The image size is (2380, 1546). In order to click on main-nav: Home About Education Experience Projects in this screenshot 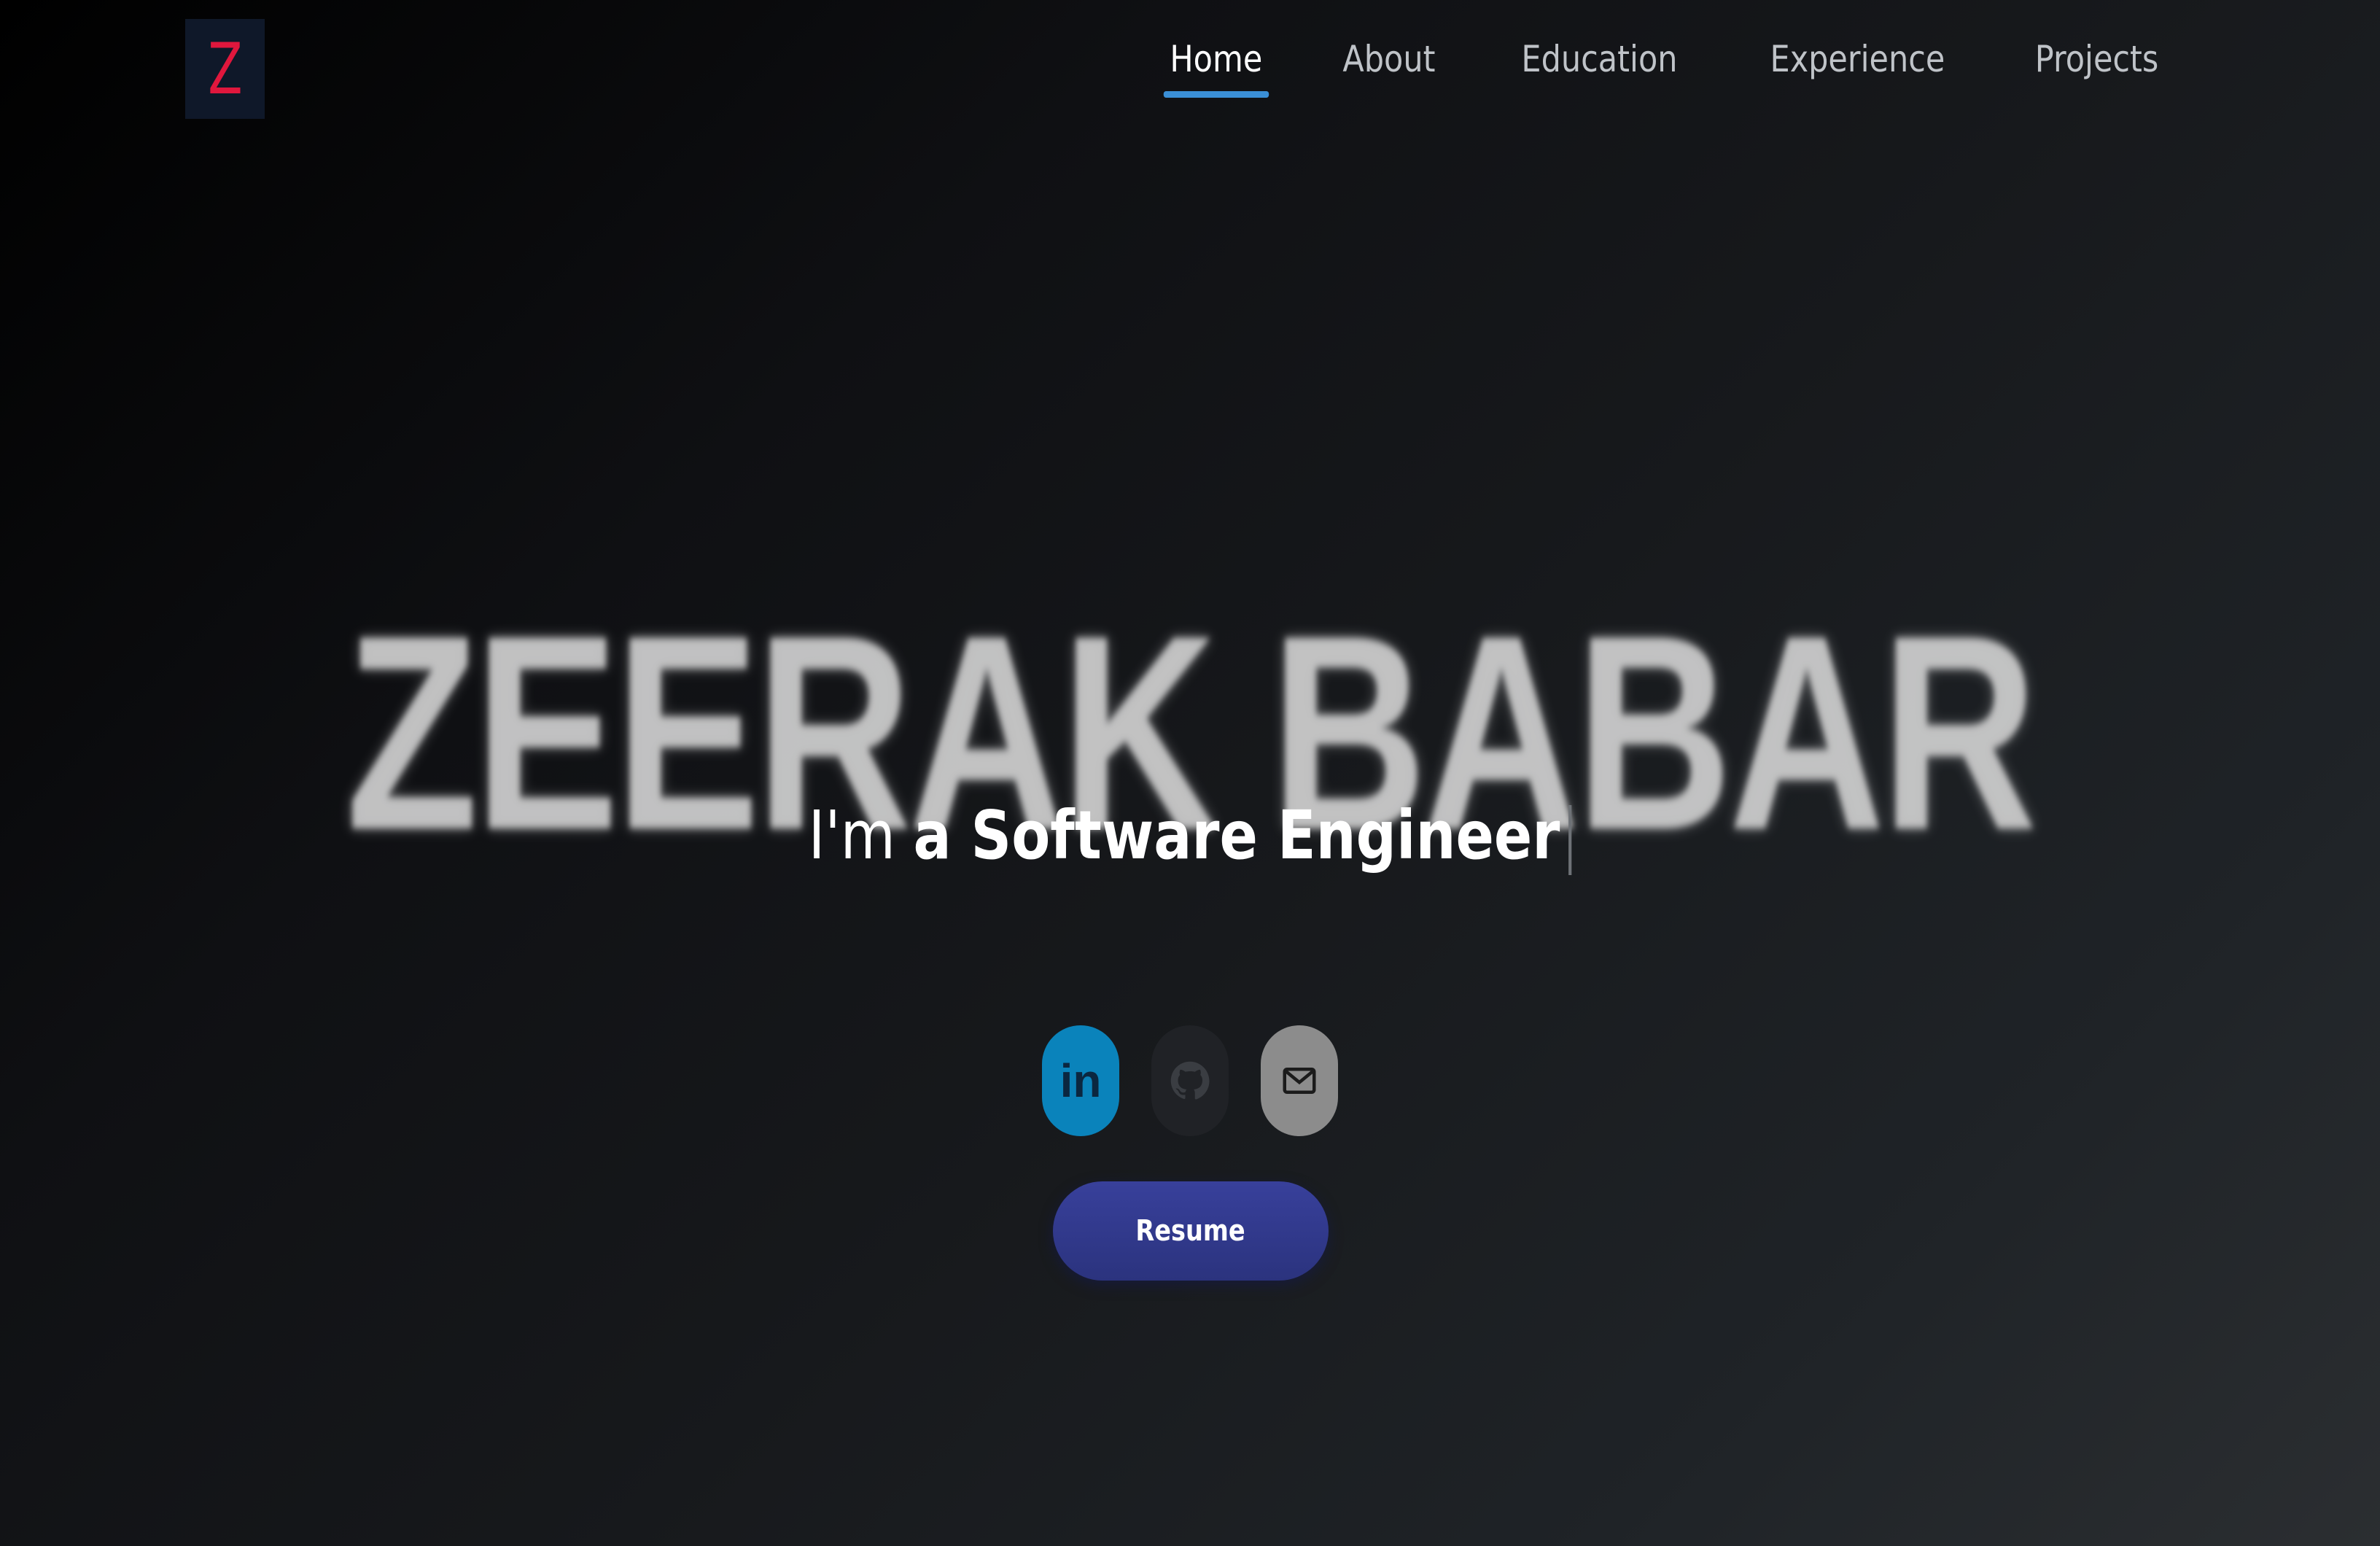, I will do `click(1640, 63)`.